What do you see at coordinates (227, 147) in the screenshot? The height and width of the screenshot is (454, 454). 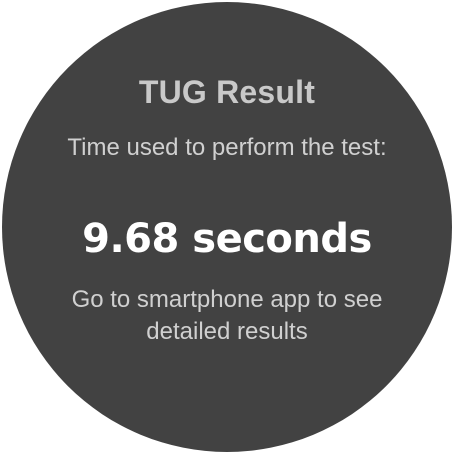 I see `time-used-label: Time used to perform the test:` at bounding box center [227, 147].